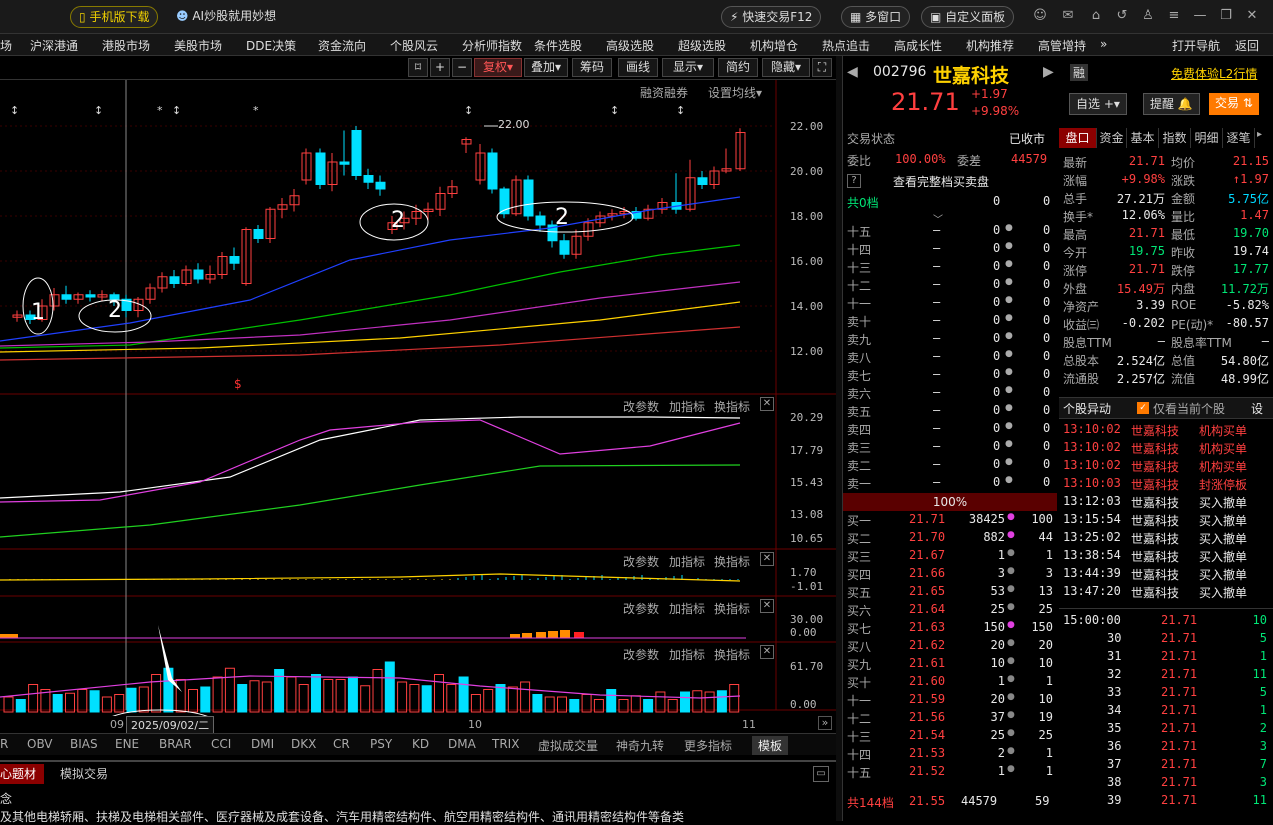 The width and height of the screenshot is (1273, 825). What do you see at coordinates (1098, 104) in the screenshot?
I see `add-fav-button: 自选 +▾` at bounding box center [1098, 104].